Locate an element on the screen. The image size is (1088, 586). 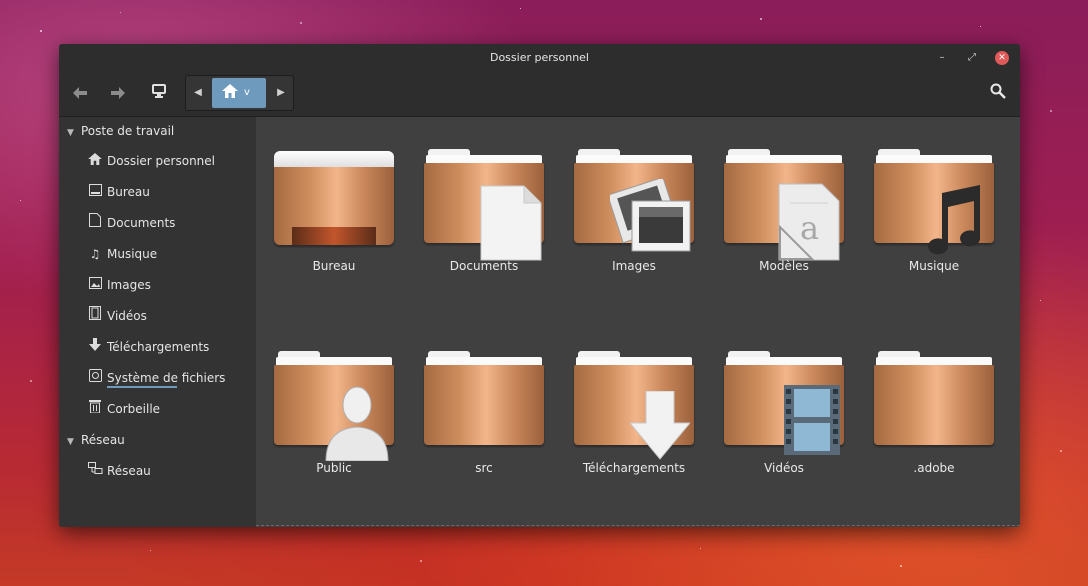
folder-item: a Modèles is located at coordinates (776, 234).